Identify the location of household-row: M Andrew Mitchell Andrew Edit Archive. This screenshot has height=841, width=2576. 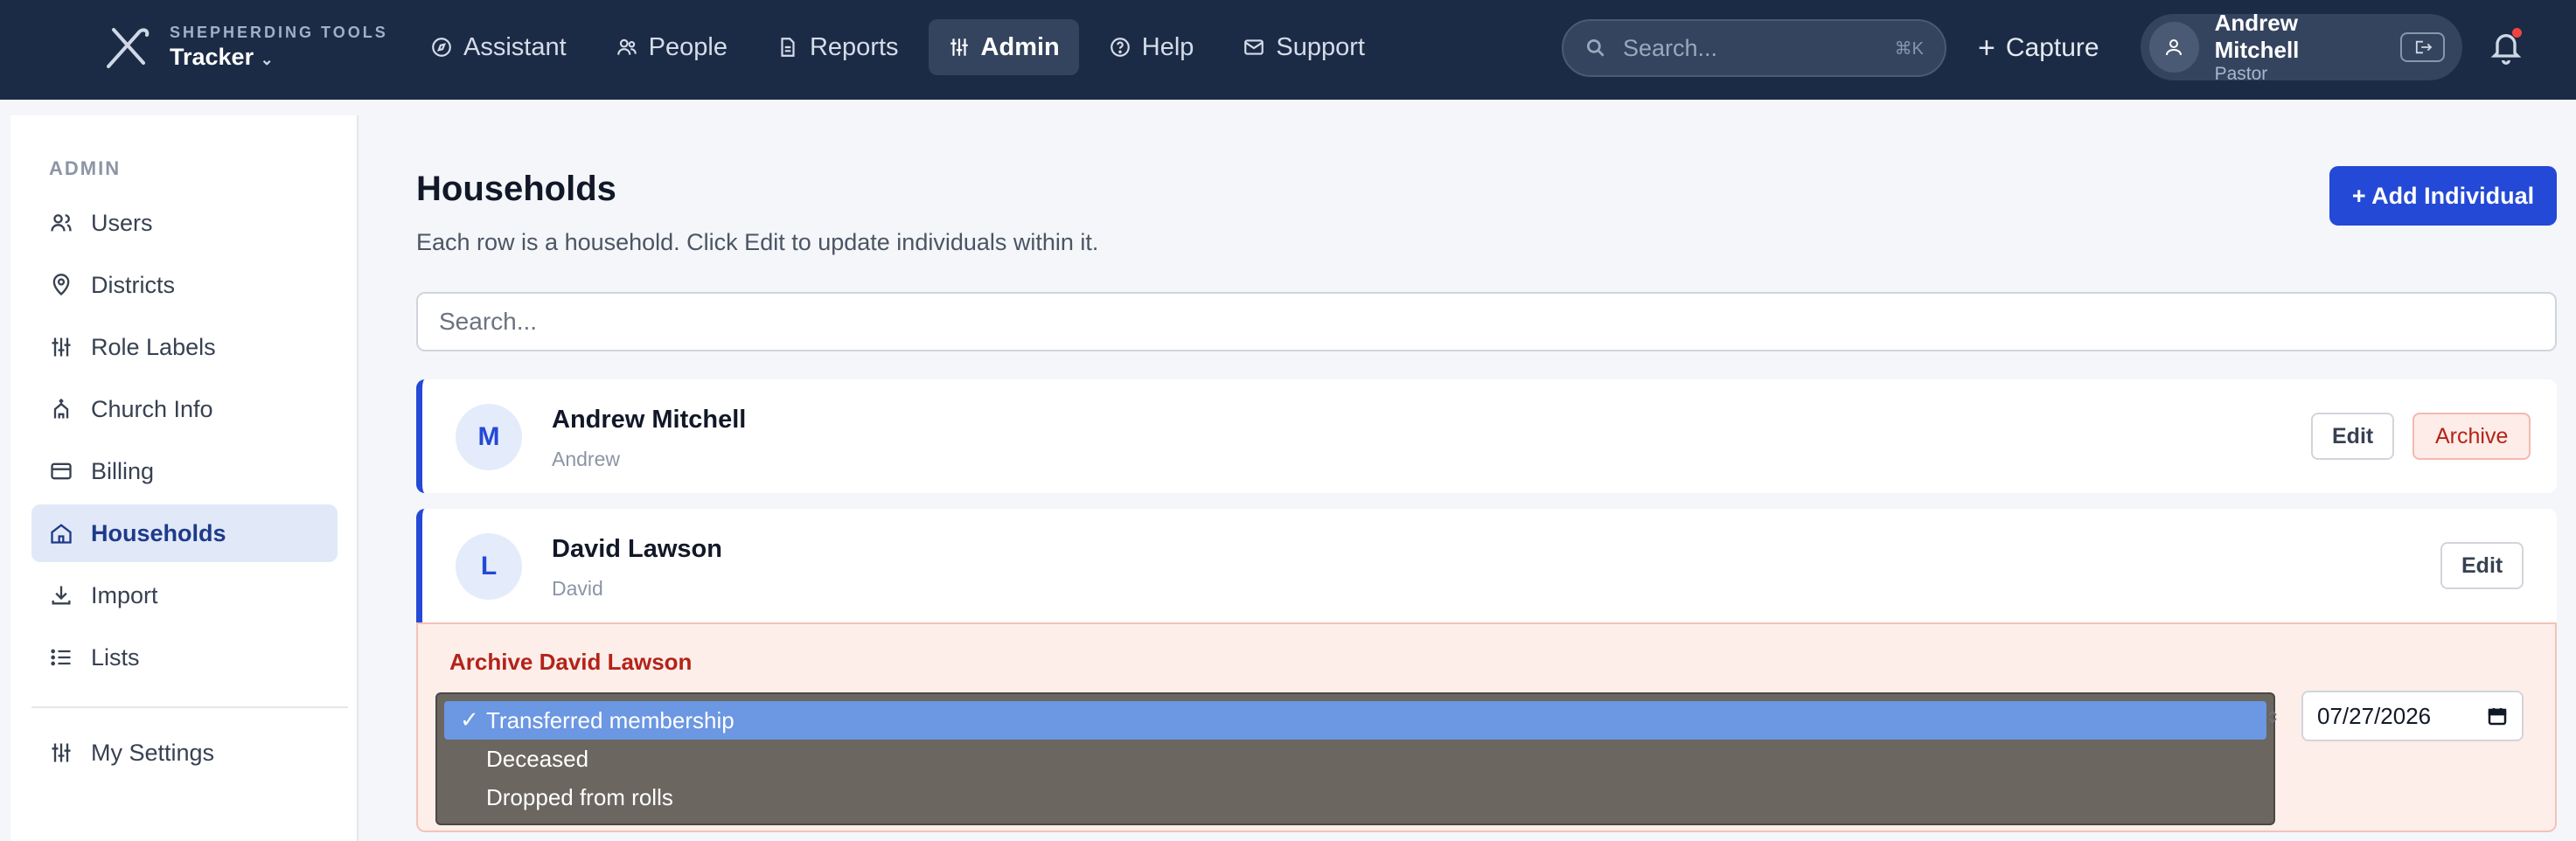
(1486, 436).